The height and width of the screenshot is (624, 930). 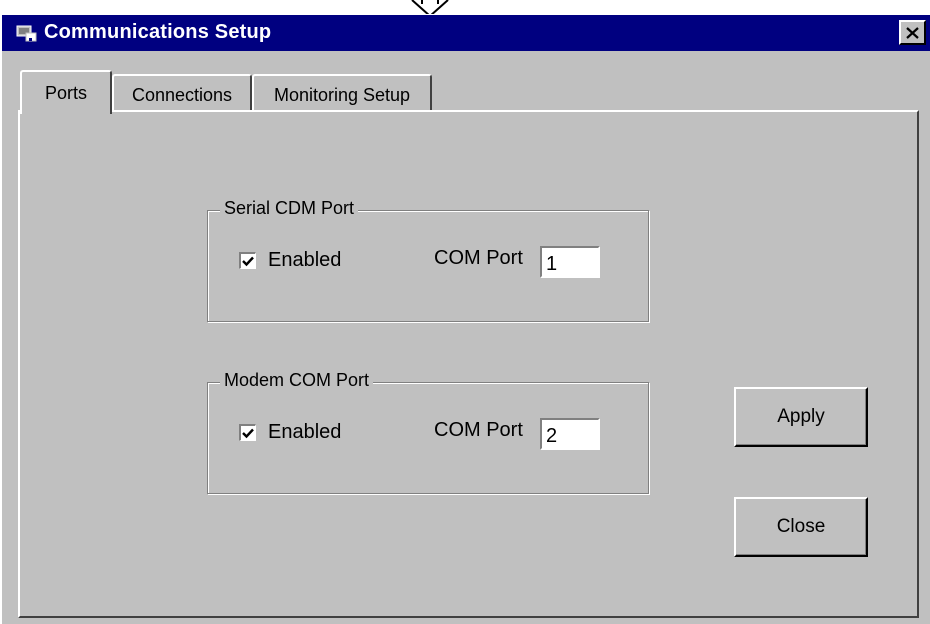 I want to click on tab-monitoring-setup: Monitoring Setup, so click(x=342, y=94).